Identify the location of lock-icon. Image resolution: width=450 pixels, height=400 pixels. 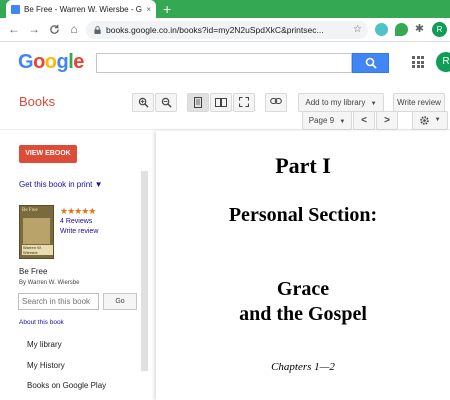
(97, 30).